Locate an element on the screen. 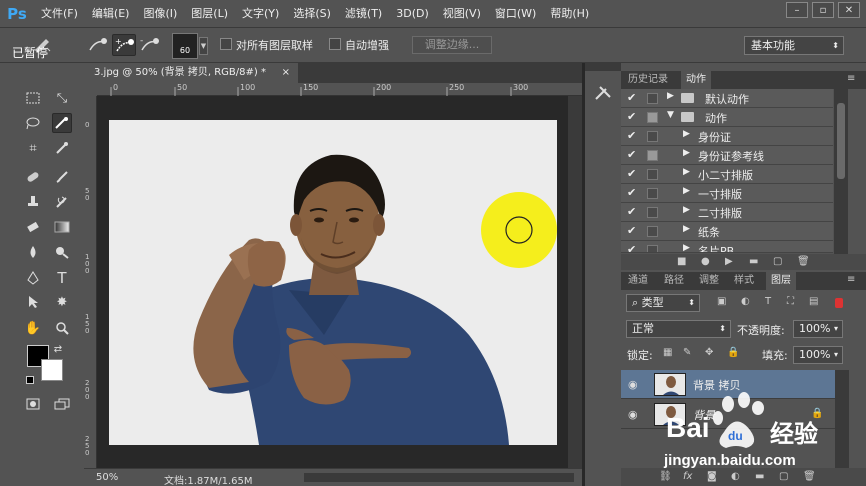 The height and width of the screenshot is (486, 866). action-item: ✔ ▶ 纸条 is located at coordinates (727, 231).